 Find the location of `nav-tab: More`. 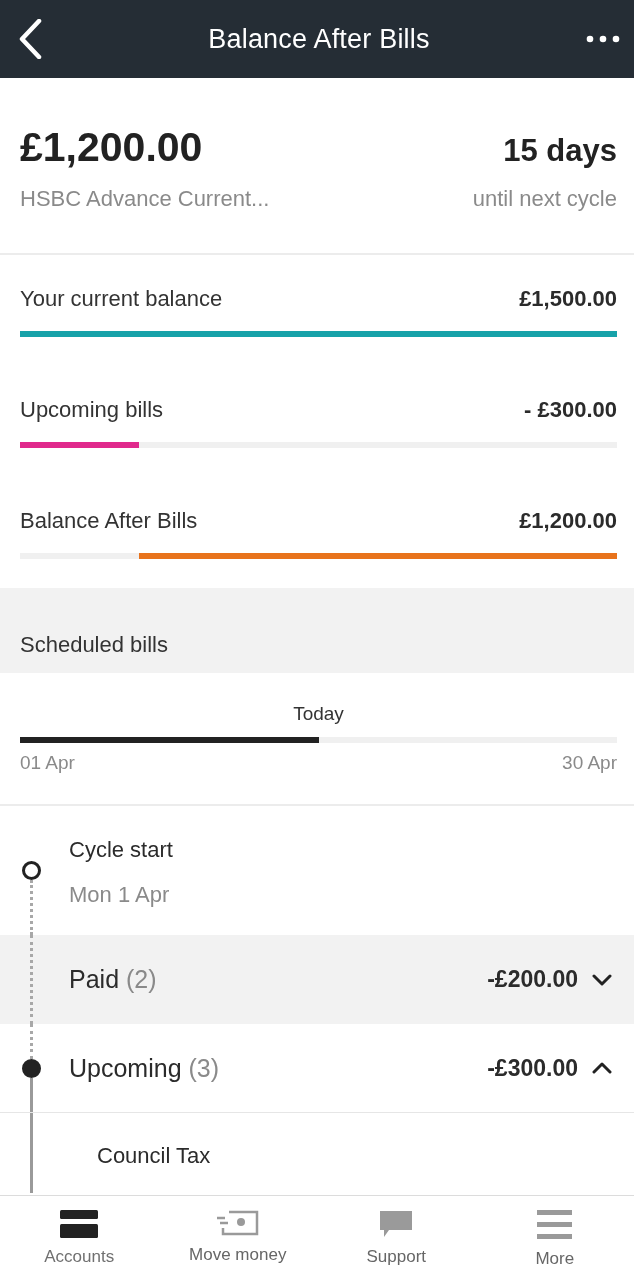

nav-tab: More is located at coordinates (554, 1238).